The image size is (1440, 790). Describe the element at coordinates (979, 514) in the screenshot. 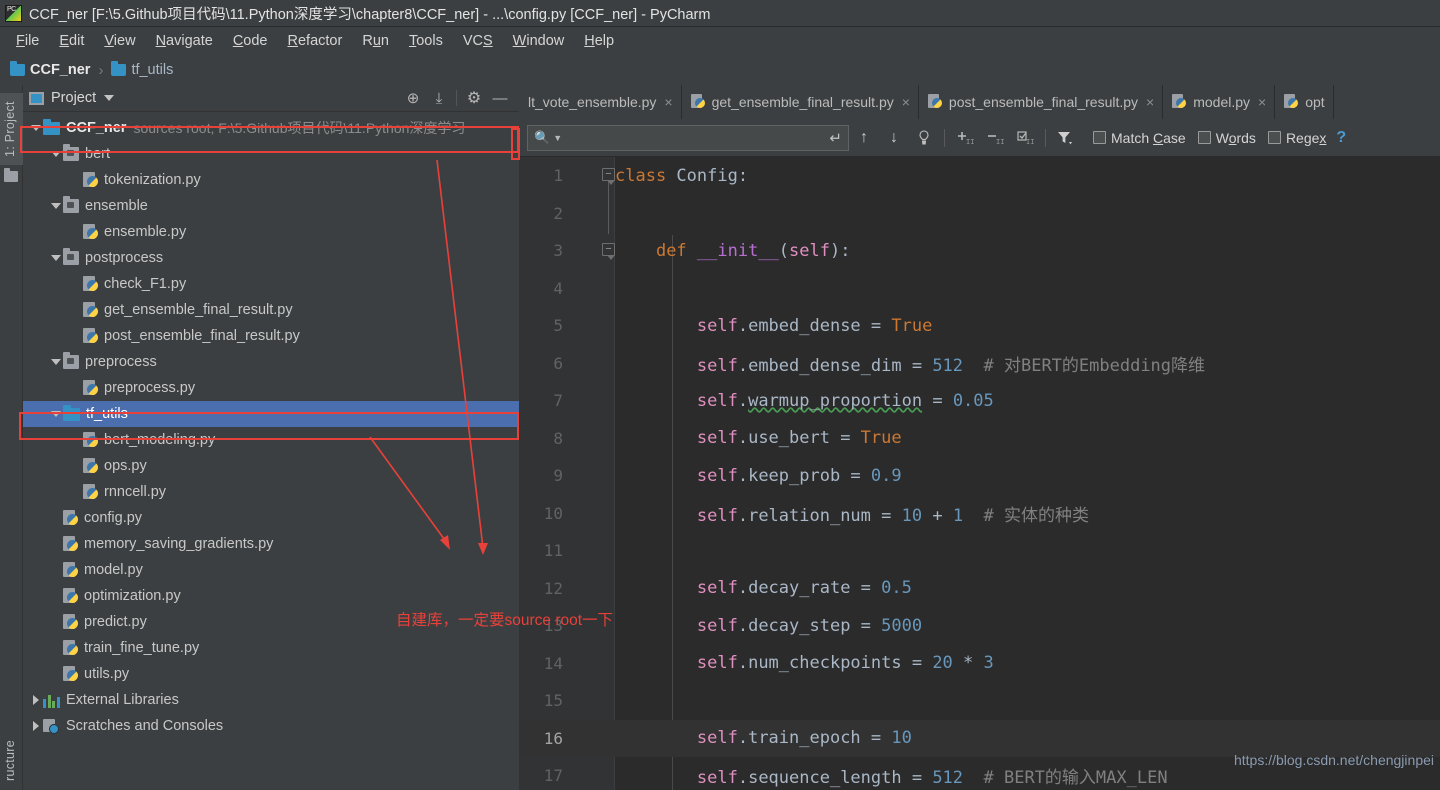

I see `code-line: 10 self.relation_num = 10 + 1 # 实体的种类` at that location.